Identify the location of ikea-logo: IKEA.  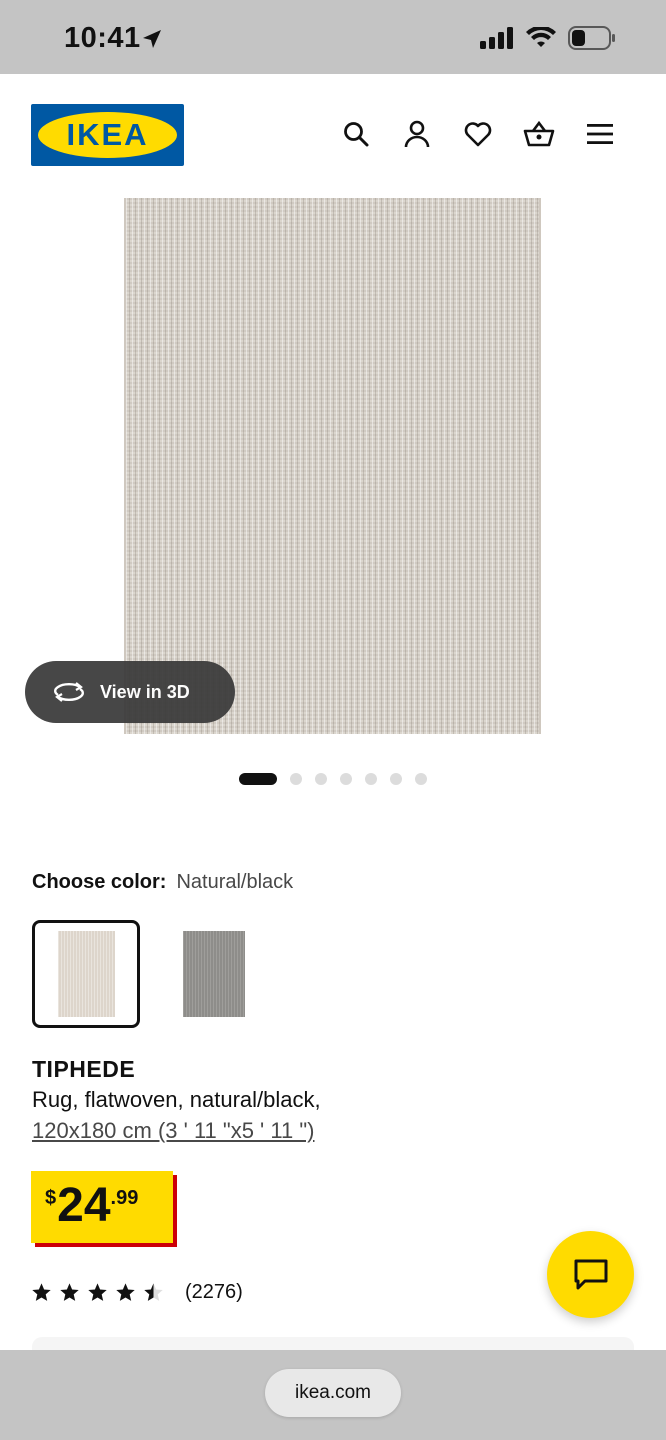
(107, 135).